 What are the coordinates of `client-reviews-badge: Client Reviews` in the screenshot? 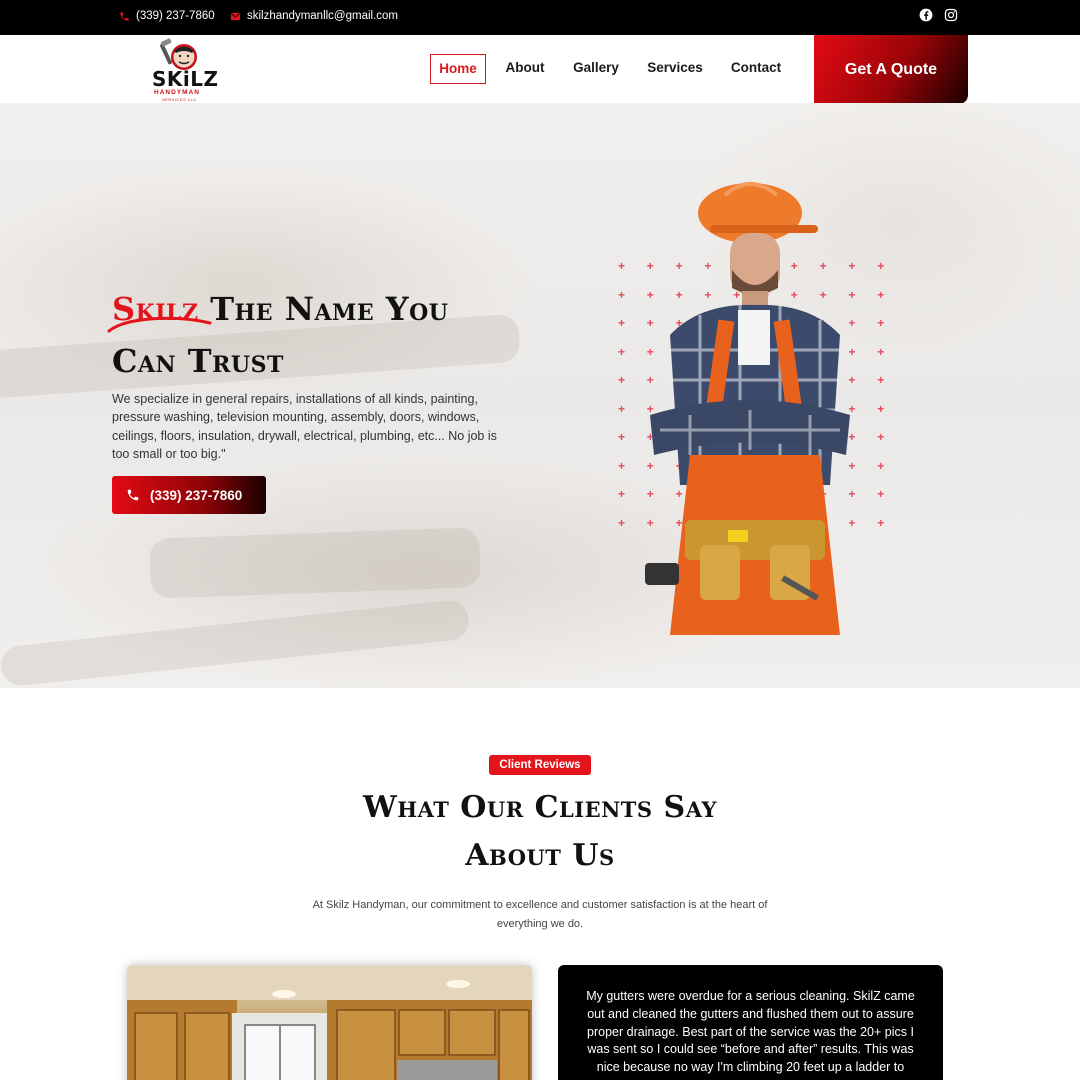 It's located at (540, 765).